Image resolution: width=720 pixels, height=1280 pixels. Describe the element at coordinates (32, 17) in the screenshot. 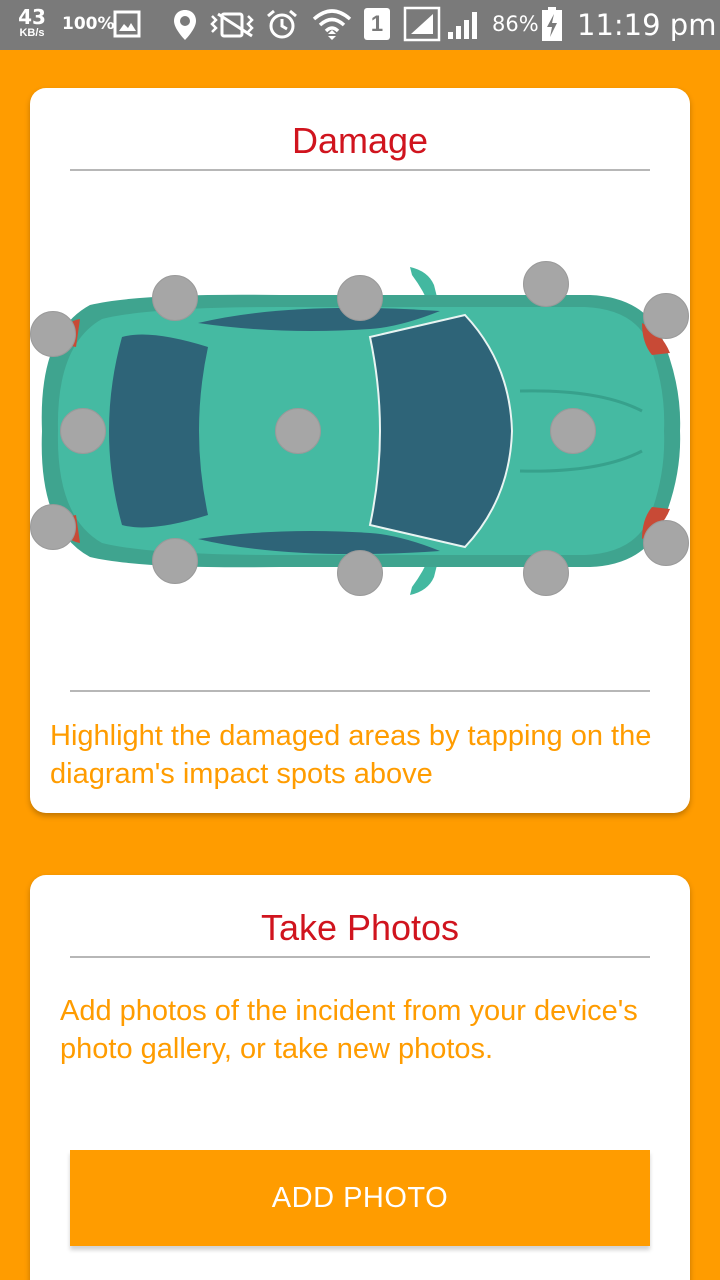

I see `network-speed-value: 43` at that location.